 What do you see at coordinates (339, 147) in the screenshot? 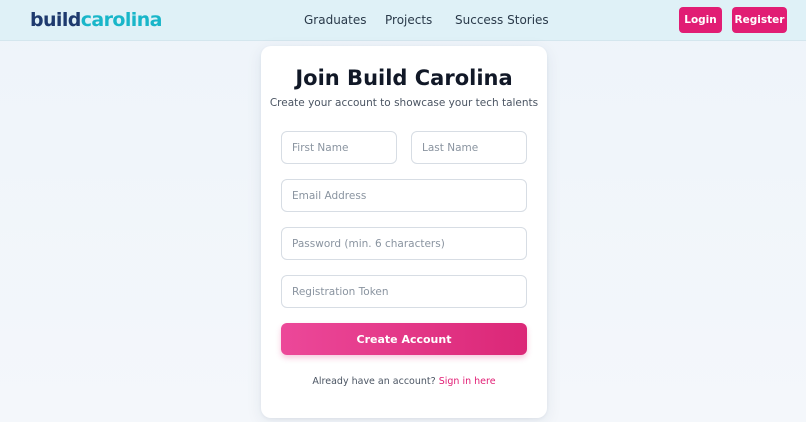
I see `first-name-field` at bounding box center [339, 147].